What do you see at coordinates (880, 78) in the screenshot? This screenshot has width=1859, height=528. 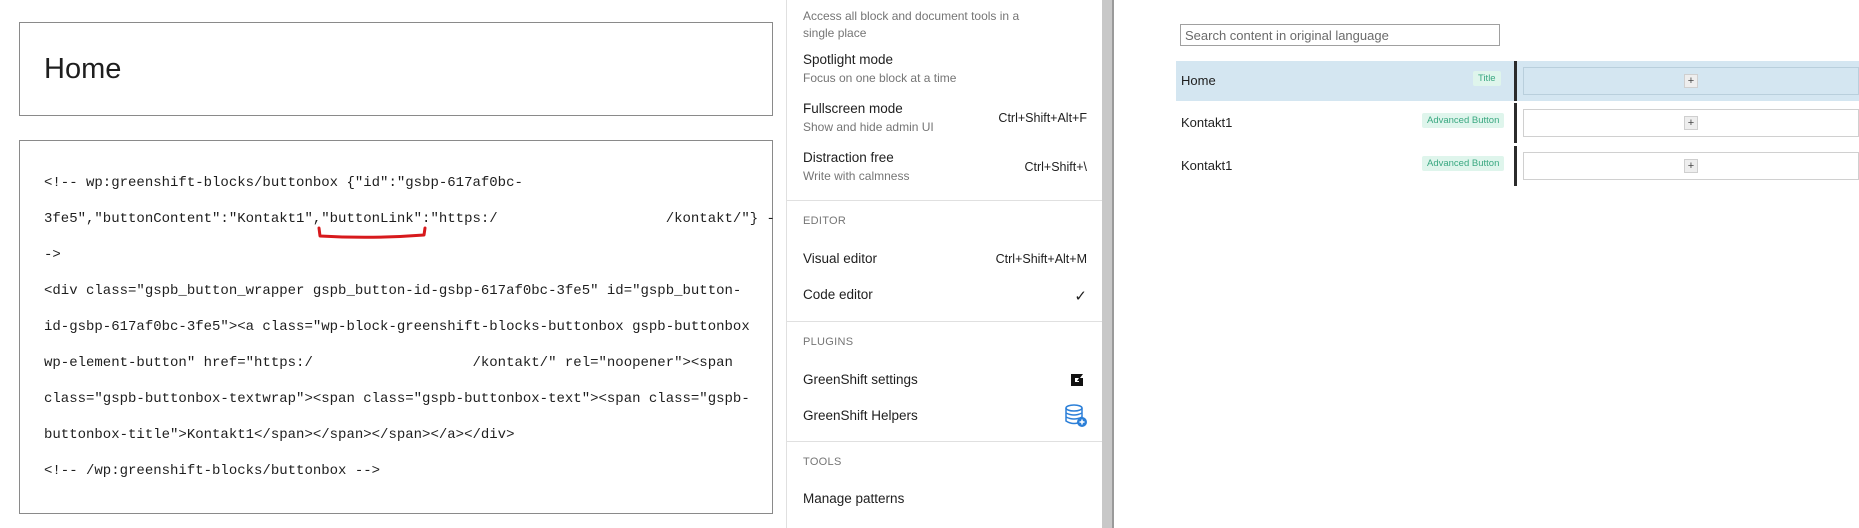 I see `menu-item-description: Focus on one block at a time` at bounding box center [880, 78].